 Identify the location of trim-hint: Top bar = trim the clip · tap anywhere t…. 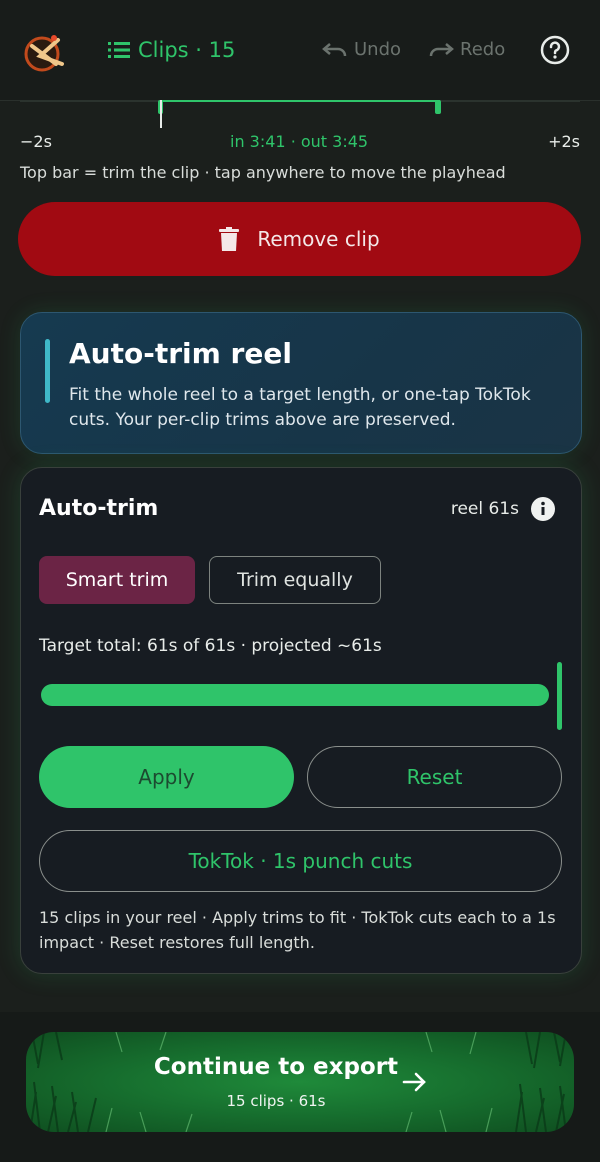
(263, 172).